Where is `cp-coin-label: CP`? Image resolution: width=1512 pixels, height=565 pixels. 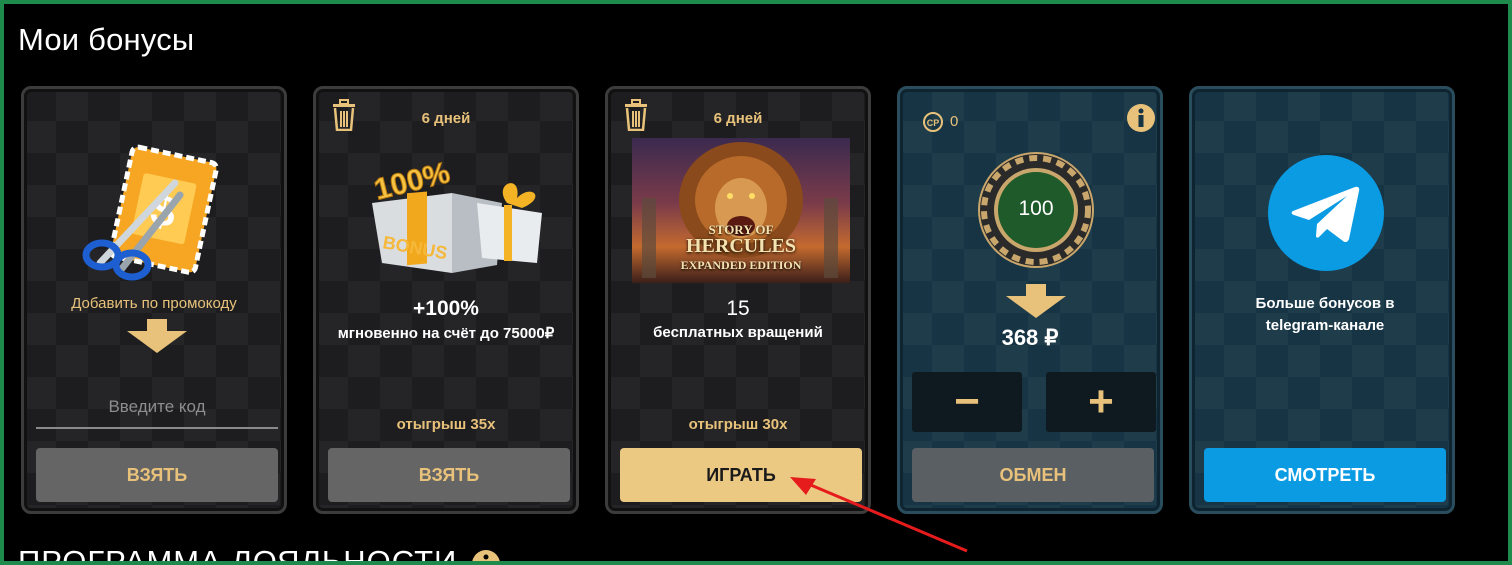
cp-coin-label: CP is located at coordinates (933, 123).